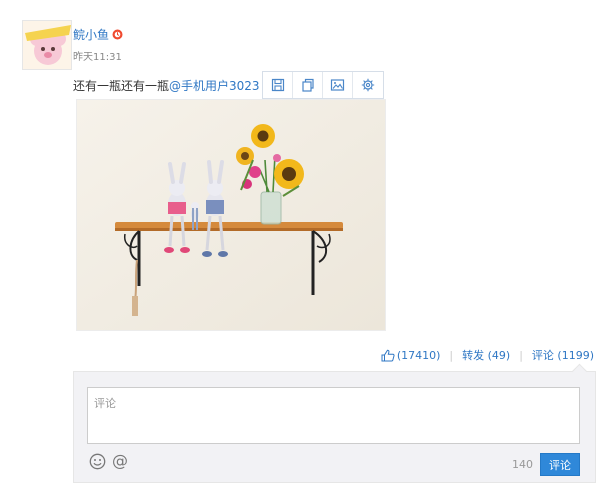  What do you see at coordinates (338, 85) in the screenshot?
I see `picture-icon` at bounding box center [338, 85].